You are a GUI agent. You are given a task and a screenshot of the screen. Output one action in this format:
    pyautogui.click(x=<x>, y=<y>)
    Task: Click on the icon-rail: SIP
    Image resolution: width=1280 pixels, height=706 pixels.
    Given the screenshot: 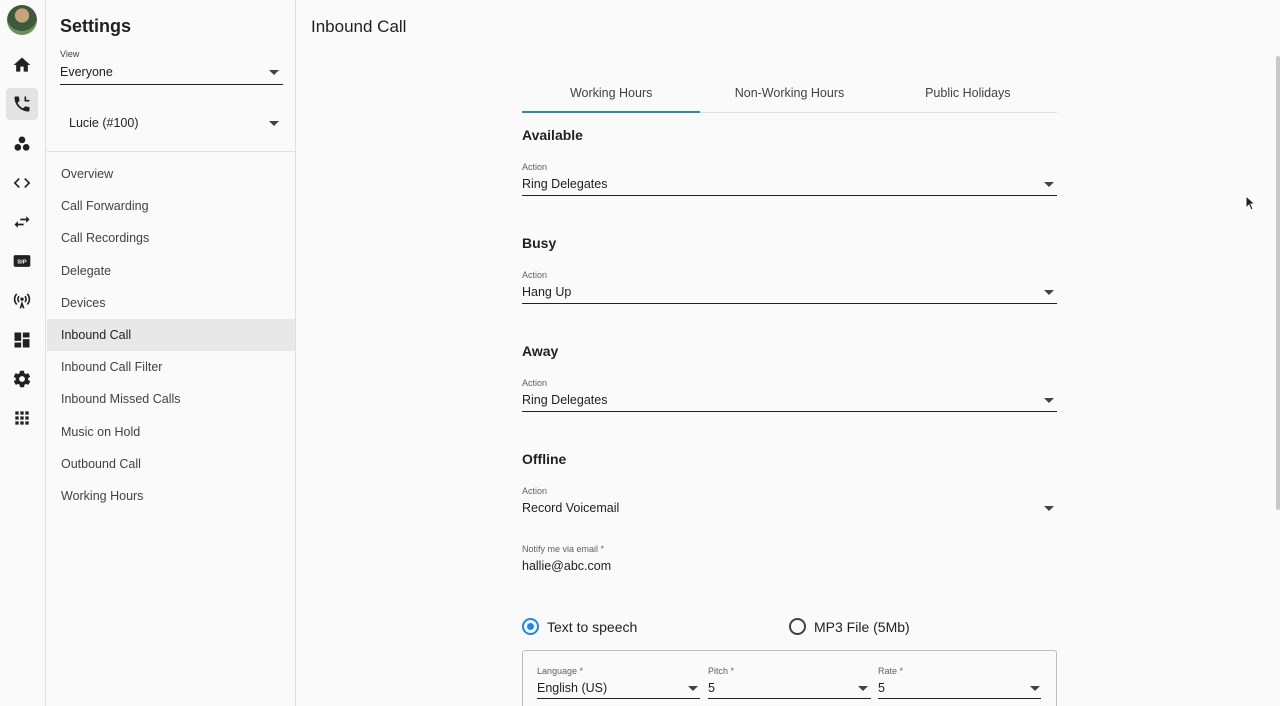 What is the action you would take?
    pyautogui.click(x=23, y=353)
    